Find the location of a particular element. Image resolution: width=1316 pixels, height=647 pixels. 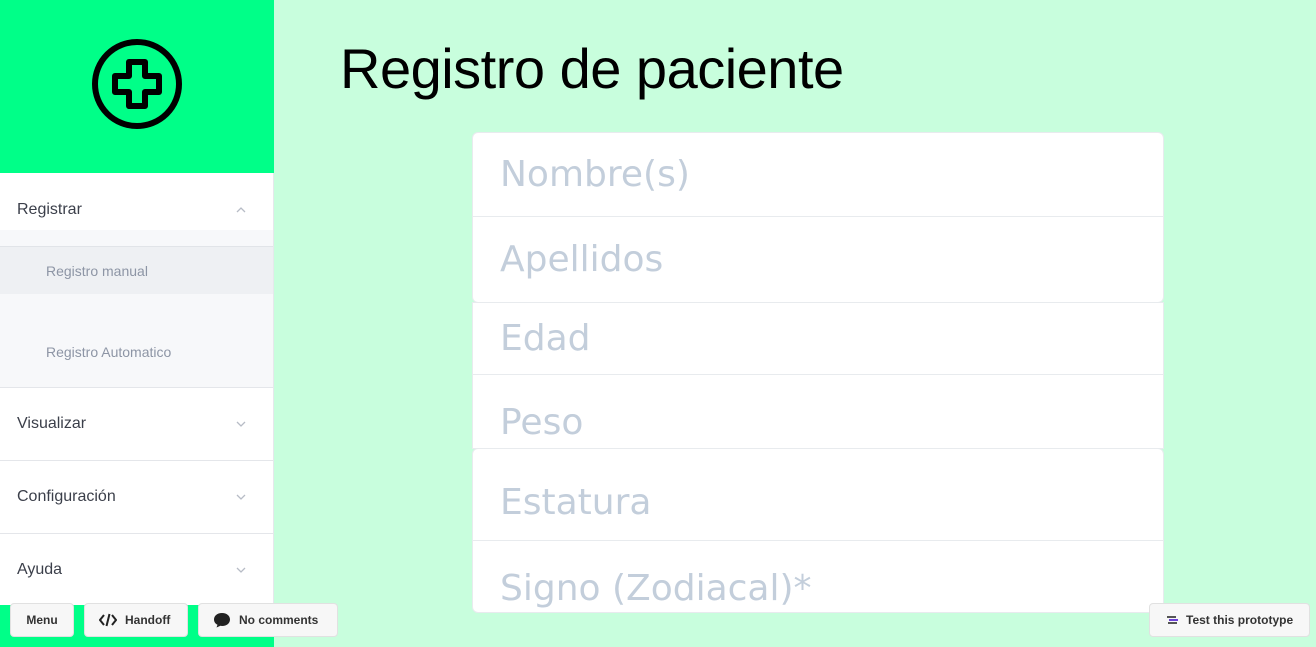

handoff-button: Handoff is located at coordinates (136, 620).